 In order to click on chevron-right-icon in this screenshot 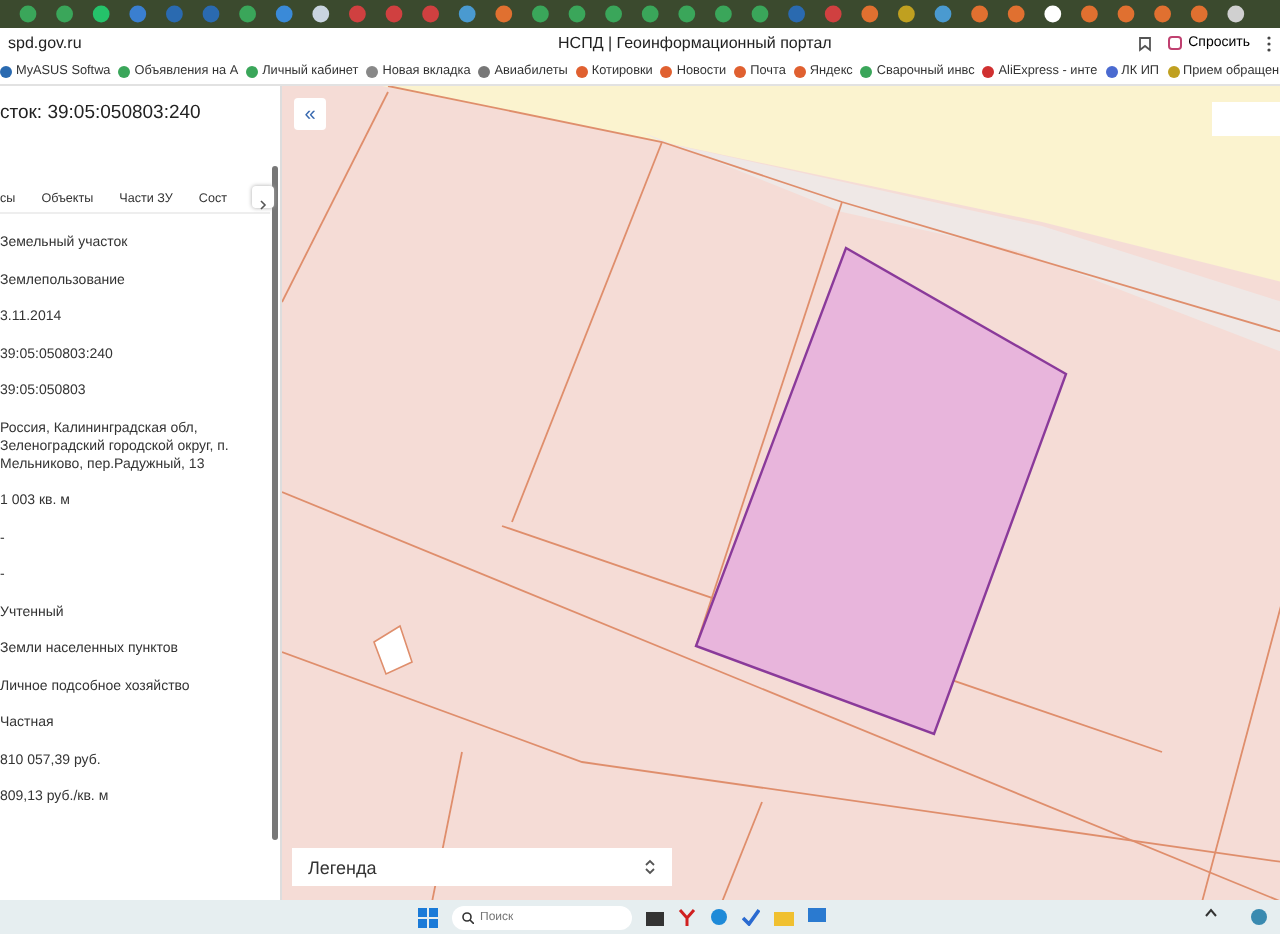, I will do `click(263, 205)`.